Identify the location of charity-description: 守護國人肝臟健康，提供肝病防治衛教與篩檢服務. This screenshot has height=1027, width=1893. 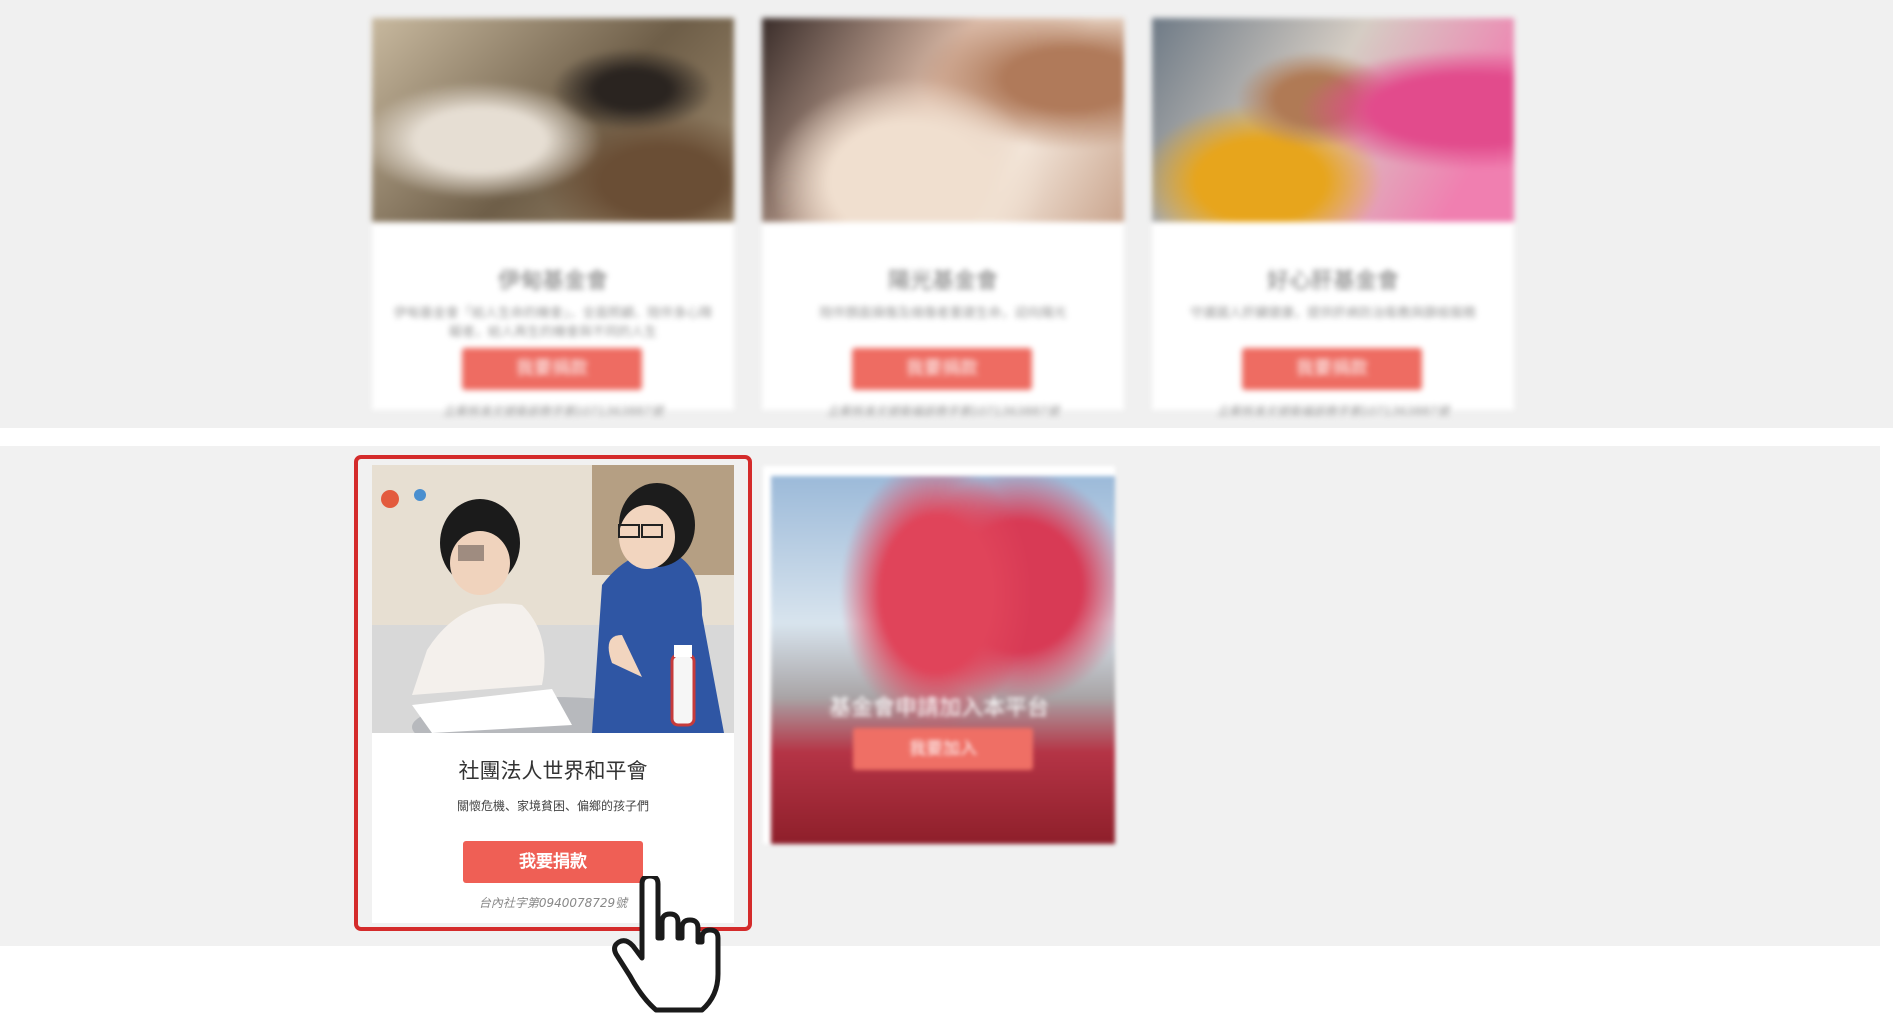
(1332, 313).